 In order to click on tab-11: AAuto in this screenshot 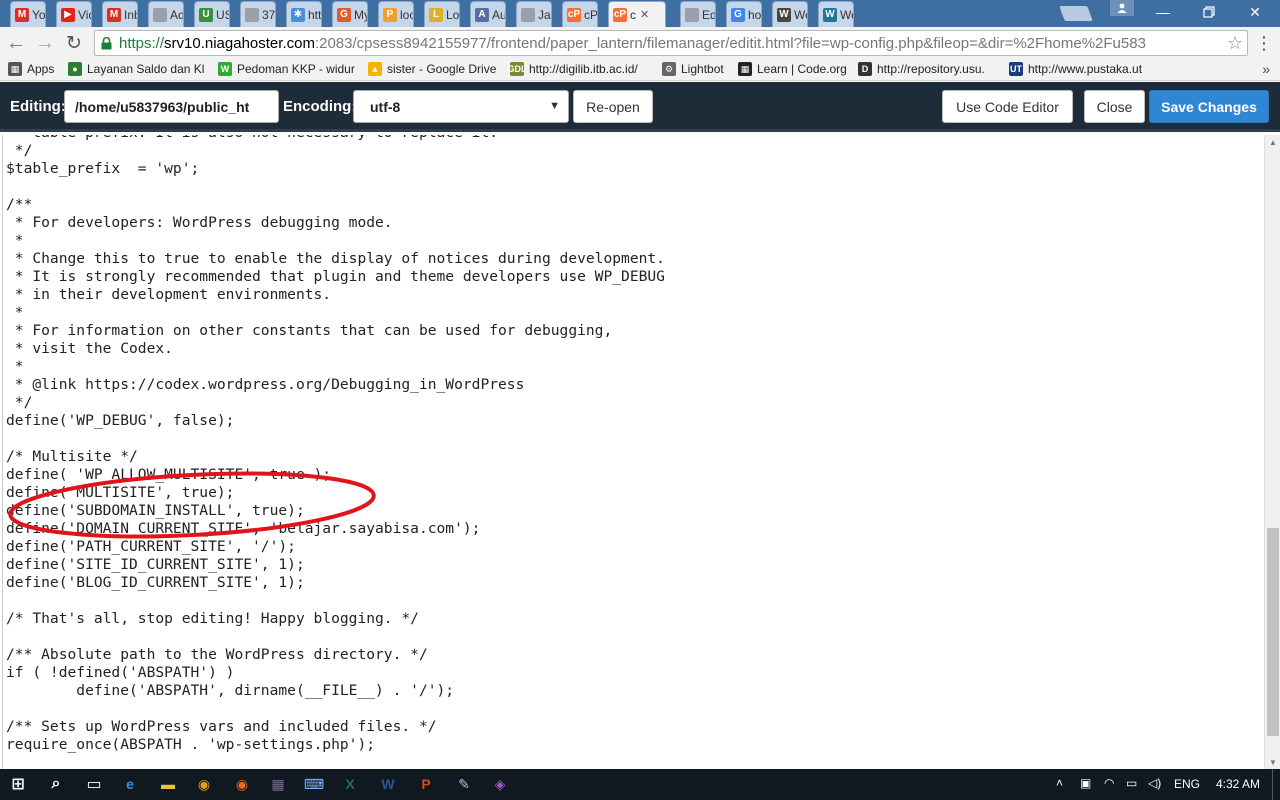, I will do `click(488, 14)`.